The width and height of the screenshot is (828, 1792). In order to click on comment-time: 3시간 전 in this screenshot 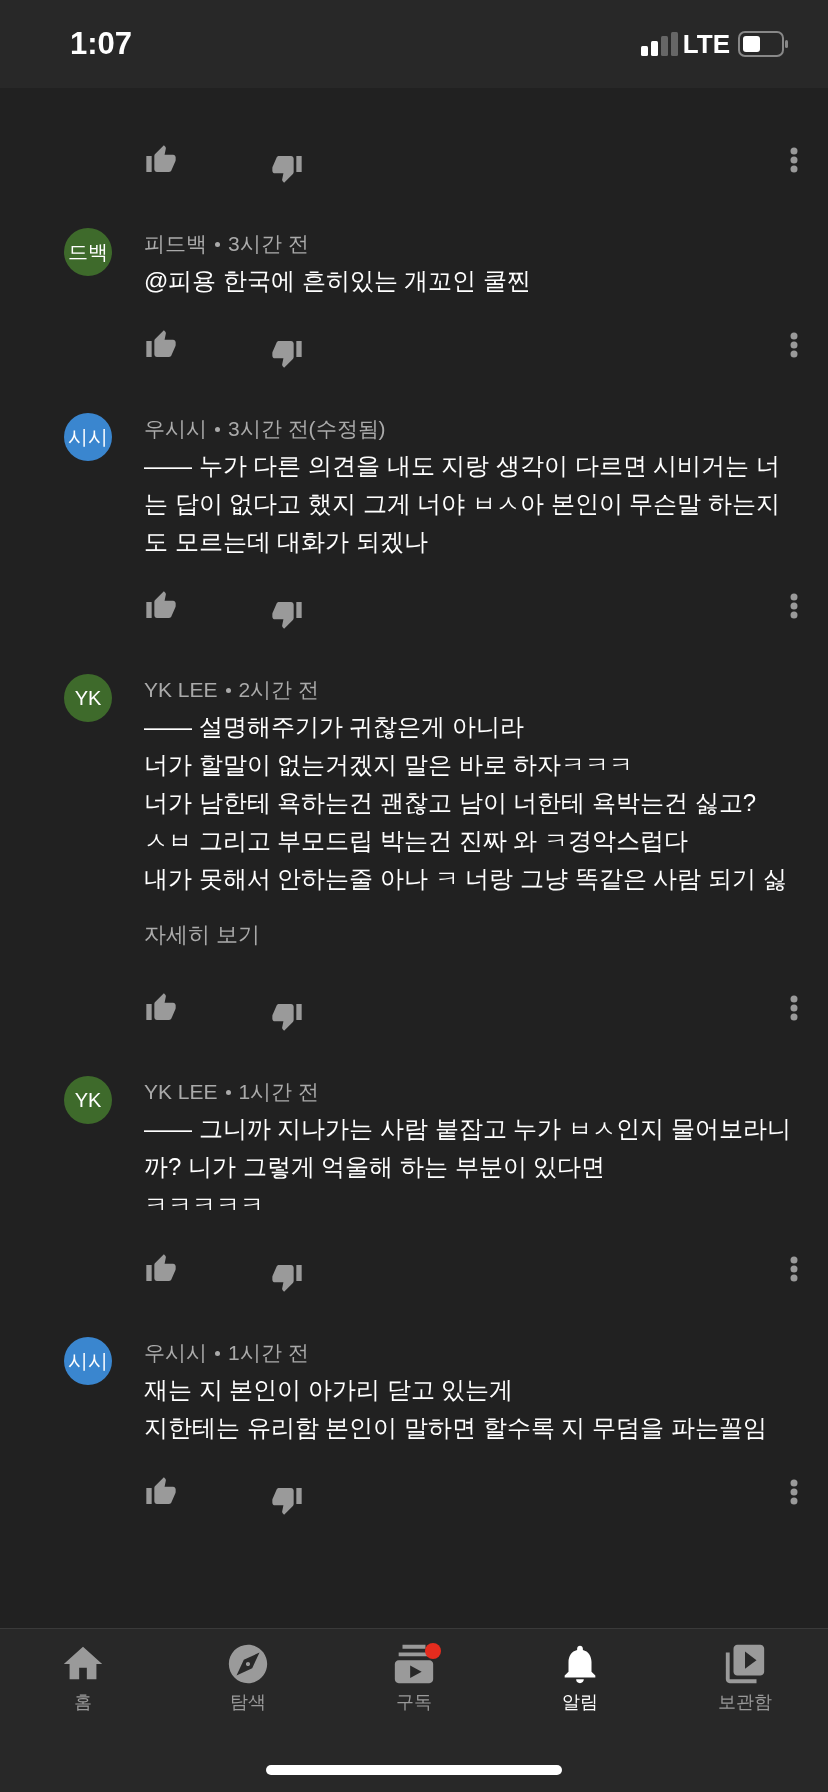, I will do `click(268, 244)`.